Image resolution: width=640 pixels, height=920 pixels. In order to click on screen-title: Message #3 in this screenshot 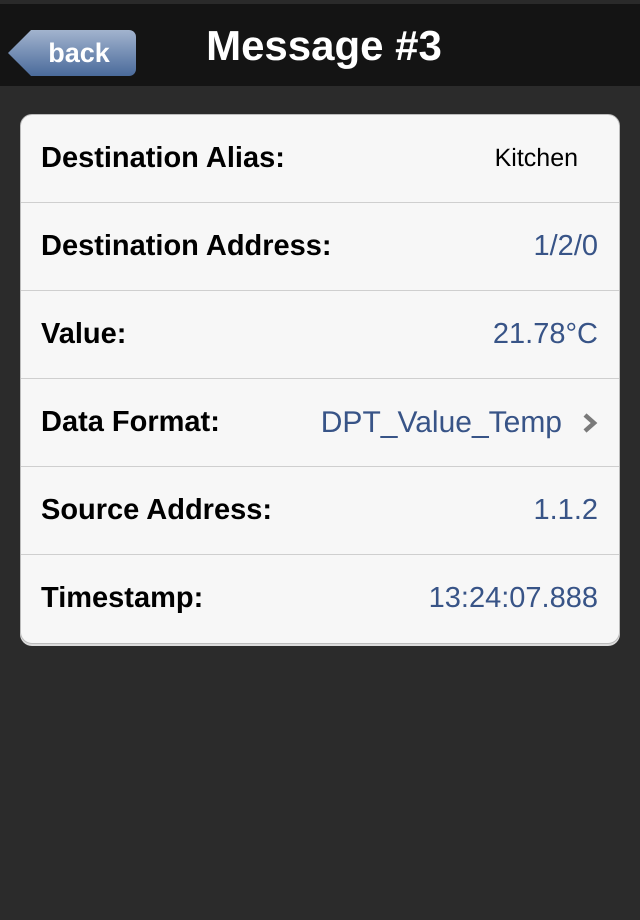, I will do `click(324, 45)`.